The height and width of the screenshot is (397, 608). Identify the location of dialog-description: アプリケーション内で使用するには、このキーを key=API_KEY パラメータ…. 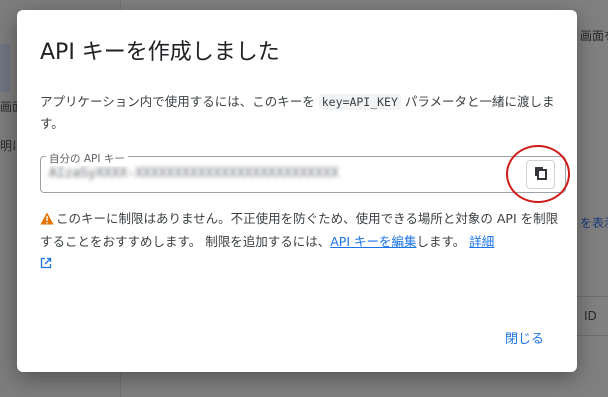
(299, 112).